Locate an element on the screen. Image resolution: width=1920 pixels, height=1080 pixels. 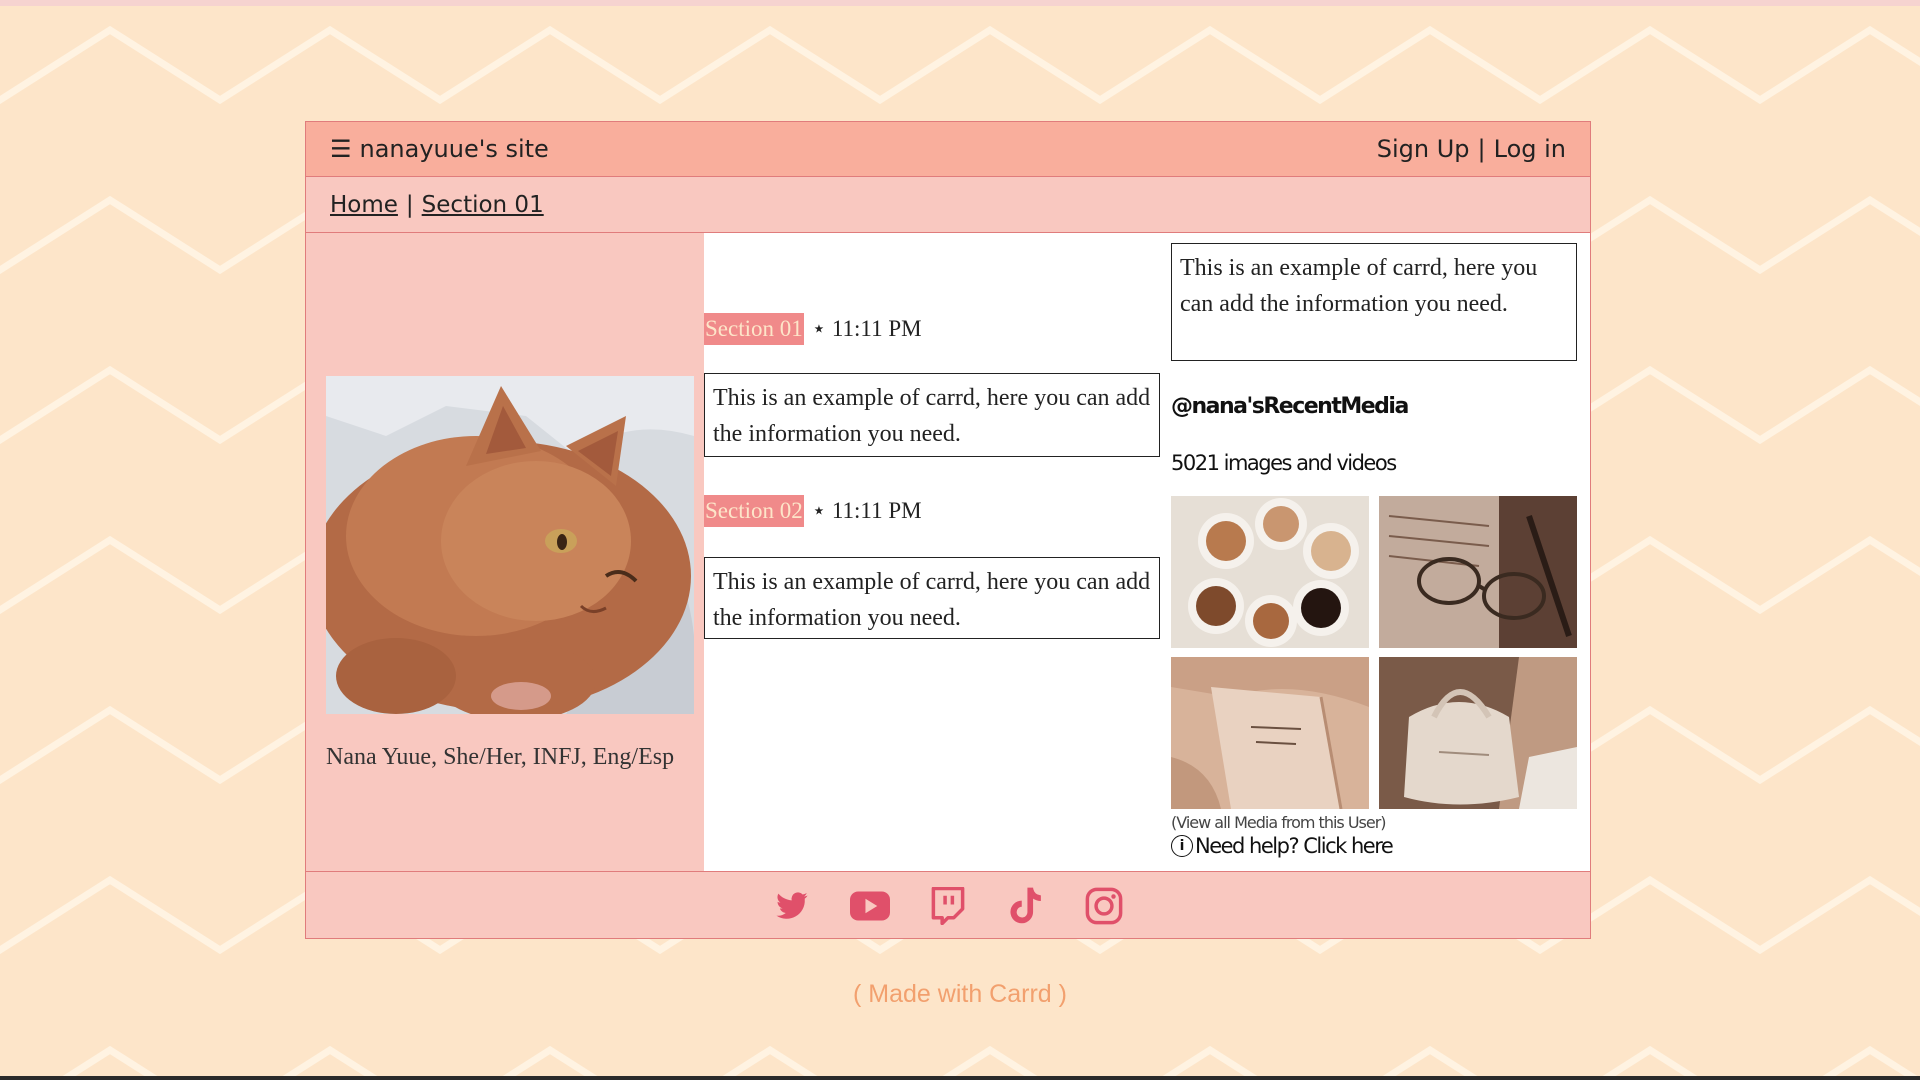
profile-column: Nana Yuue, She/Her, INFJ, Eng/Esp is located at coordinates (505, 552).